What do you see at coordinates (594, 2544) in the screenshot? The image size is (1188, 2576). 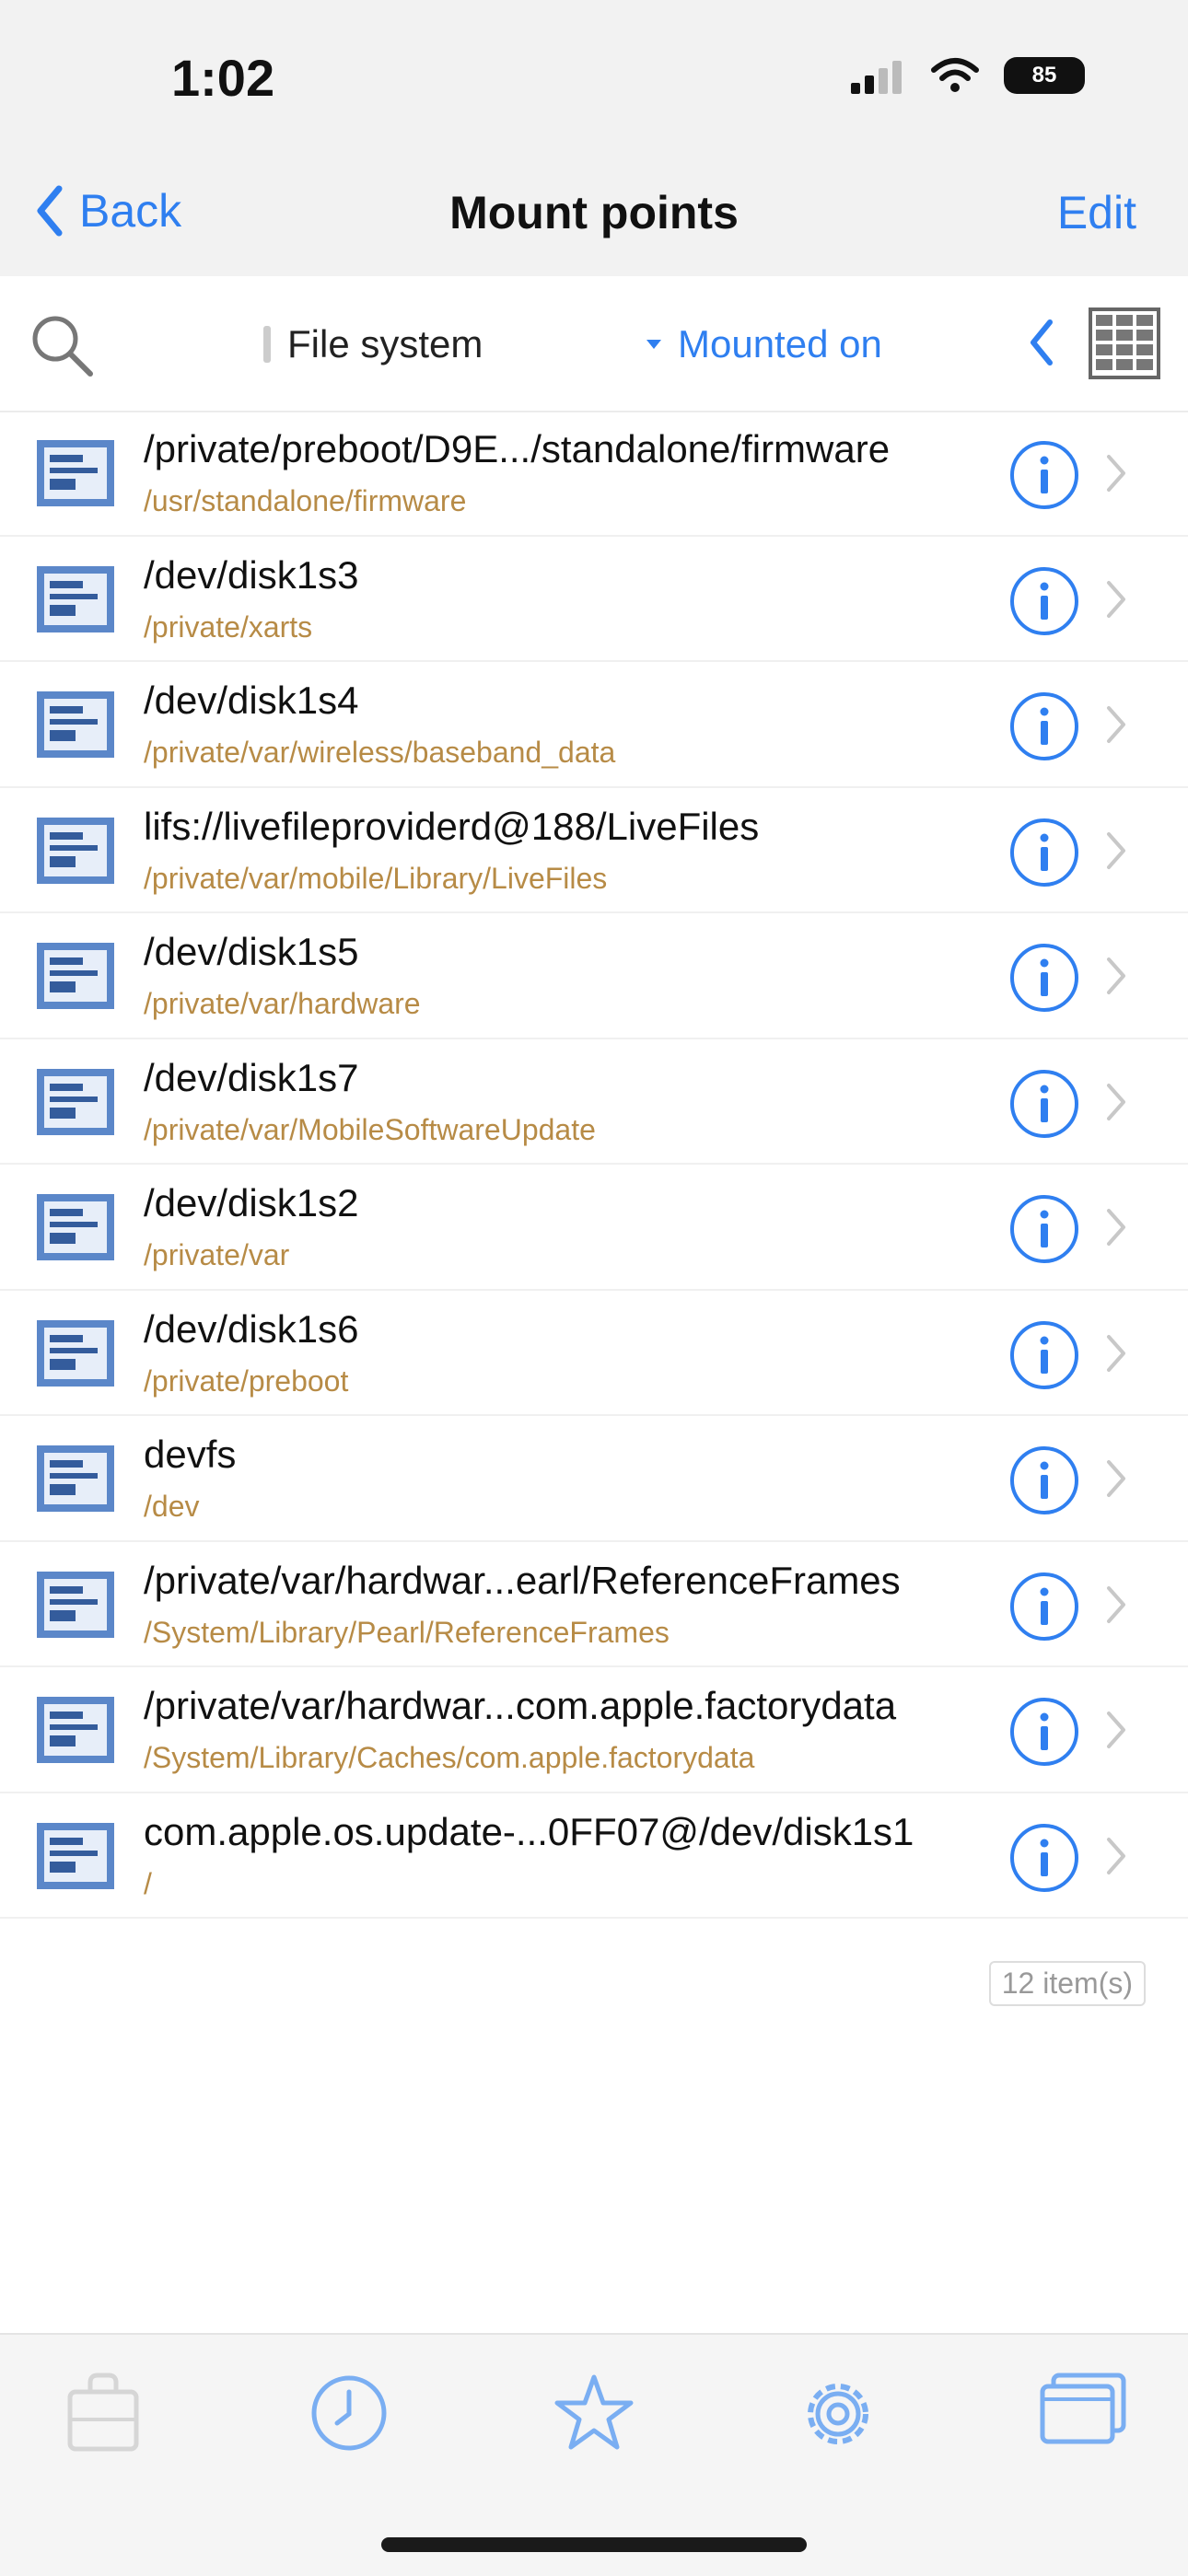 I see `home-indicator` at bounding box center [594, 2544].